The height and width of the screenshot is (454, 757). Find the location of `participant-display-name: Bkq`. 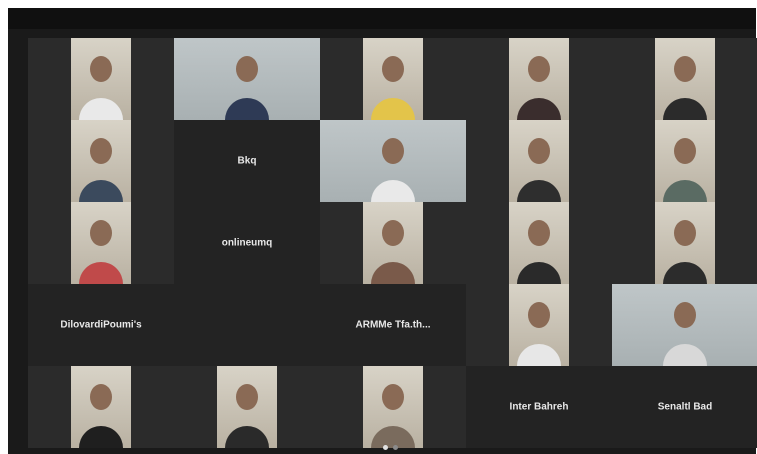

participant-display-name: Bkq is located at coordinates (247, 161).